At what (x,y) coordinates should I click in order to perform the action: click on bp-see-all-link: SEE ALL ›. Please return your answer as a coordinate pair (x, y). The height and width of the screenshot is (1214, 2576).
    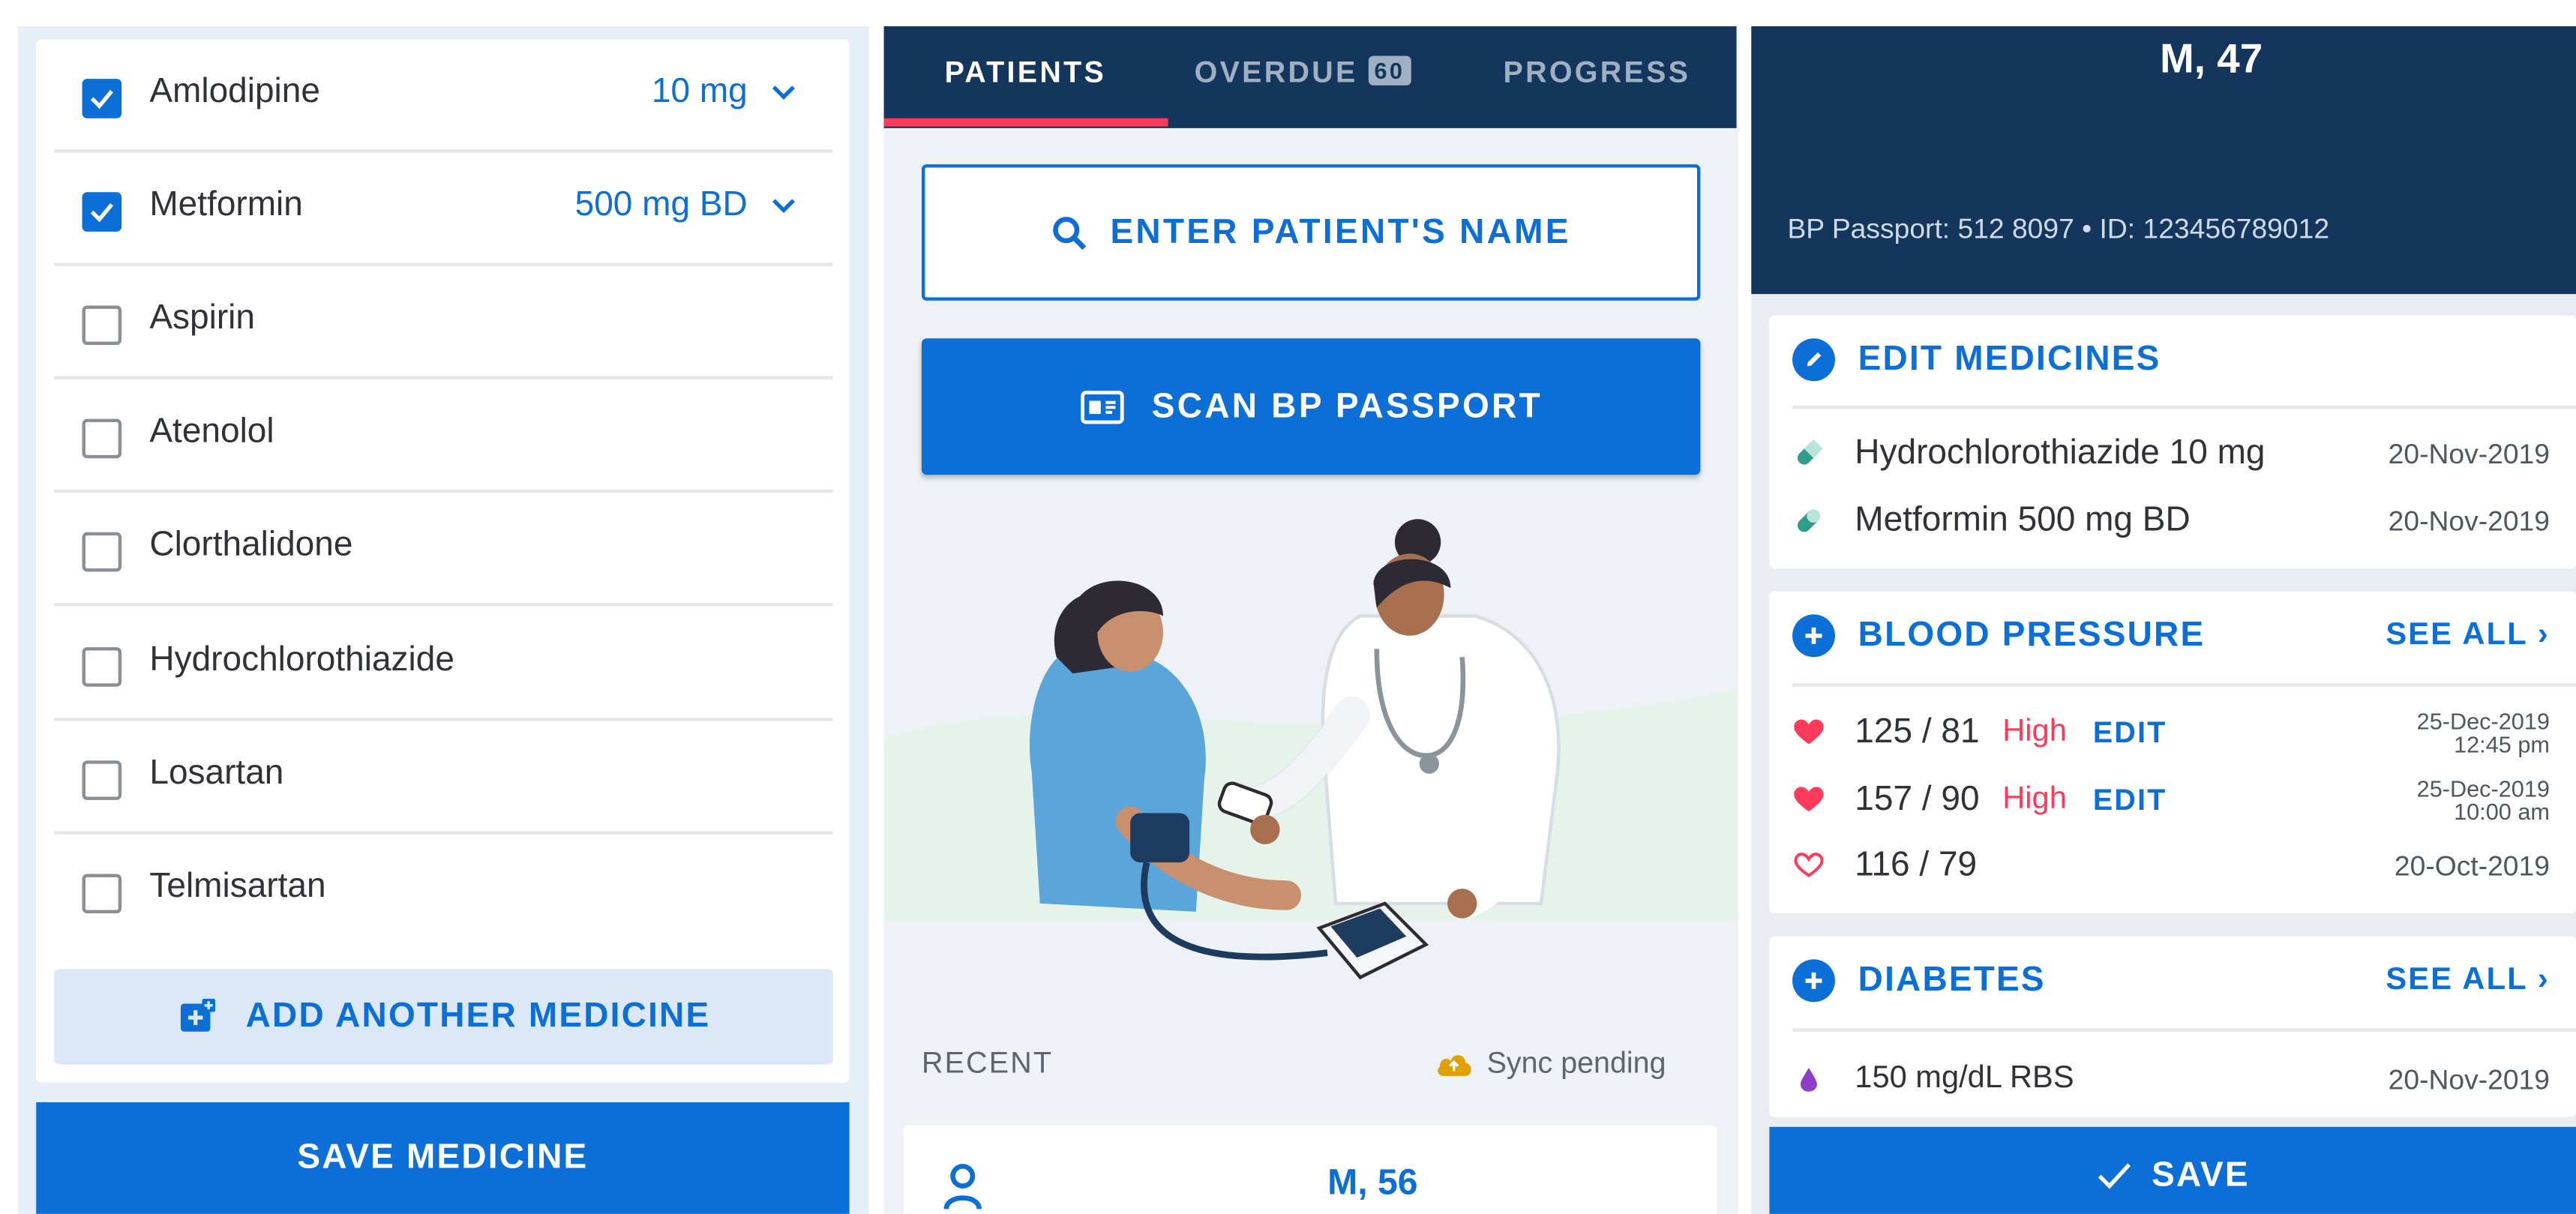
    Looking at the image, I should click on (2468, 636).